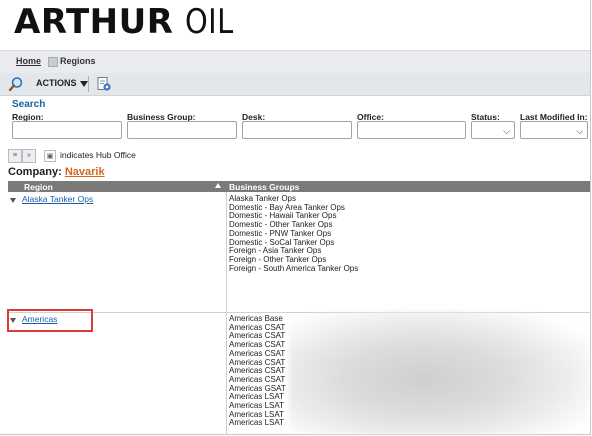 This screenshot has width=592, height=436. What do you see at coordinates (50, 156) in the screenshot?
I see `hub-office-icon: ▣` at bounding box center [50, 156].